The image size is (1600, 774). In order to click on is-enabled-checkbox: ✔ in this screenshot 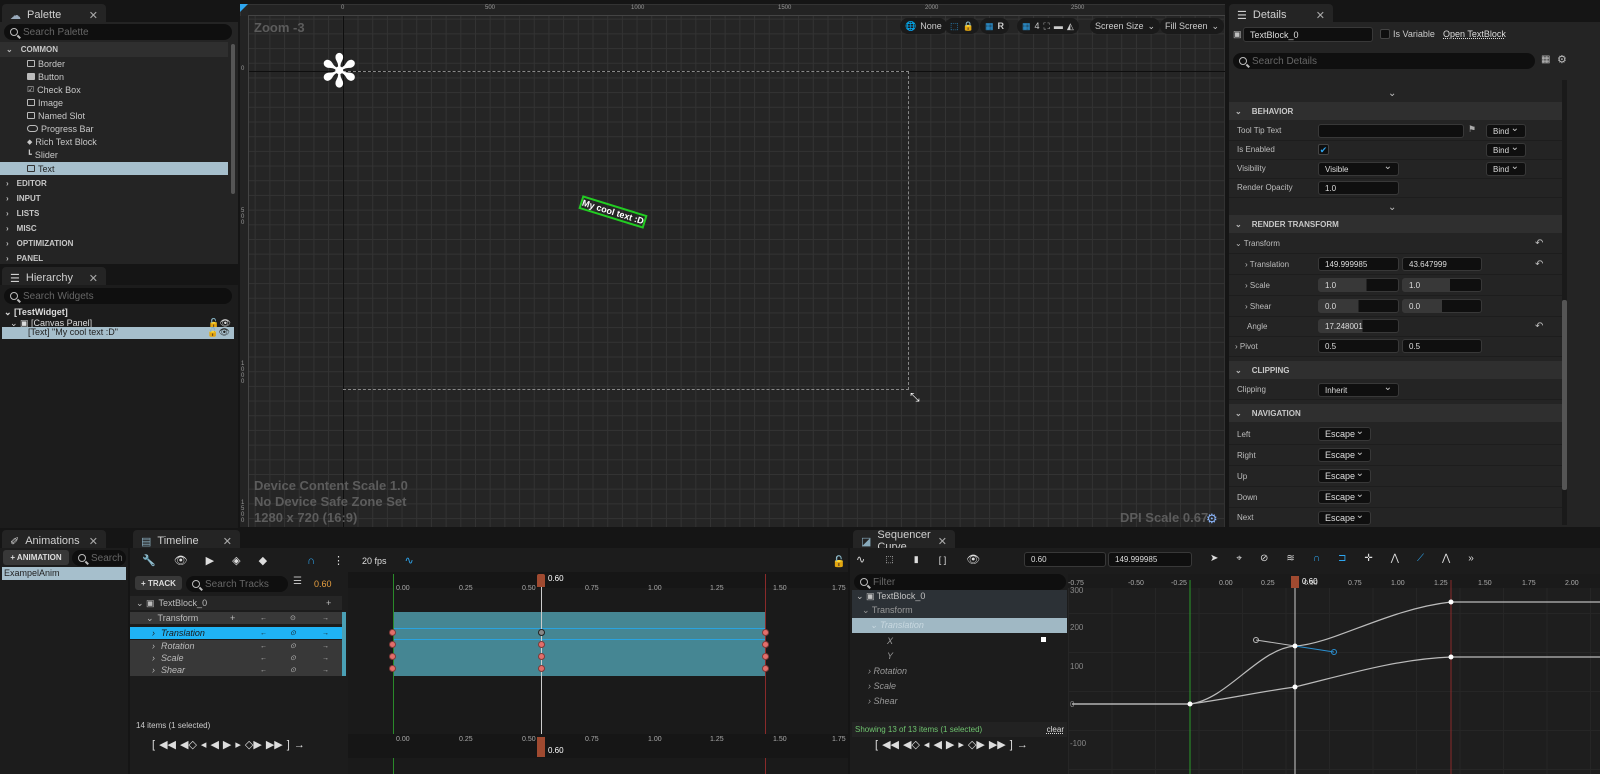, I will do `click(1323, 149)`.